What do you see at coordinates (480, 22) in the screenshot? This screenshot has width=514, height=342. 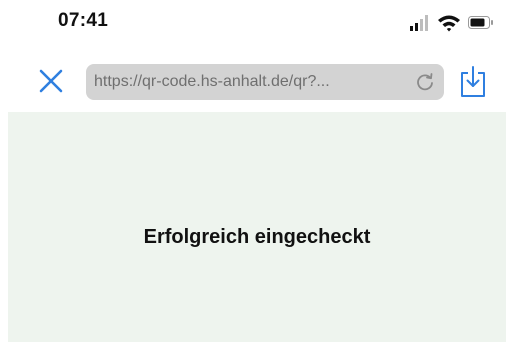 I see `battery-icon` at bounding box center [480, 22].